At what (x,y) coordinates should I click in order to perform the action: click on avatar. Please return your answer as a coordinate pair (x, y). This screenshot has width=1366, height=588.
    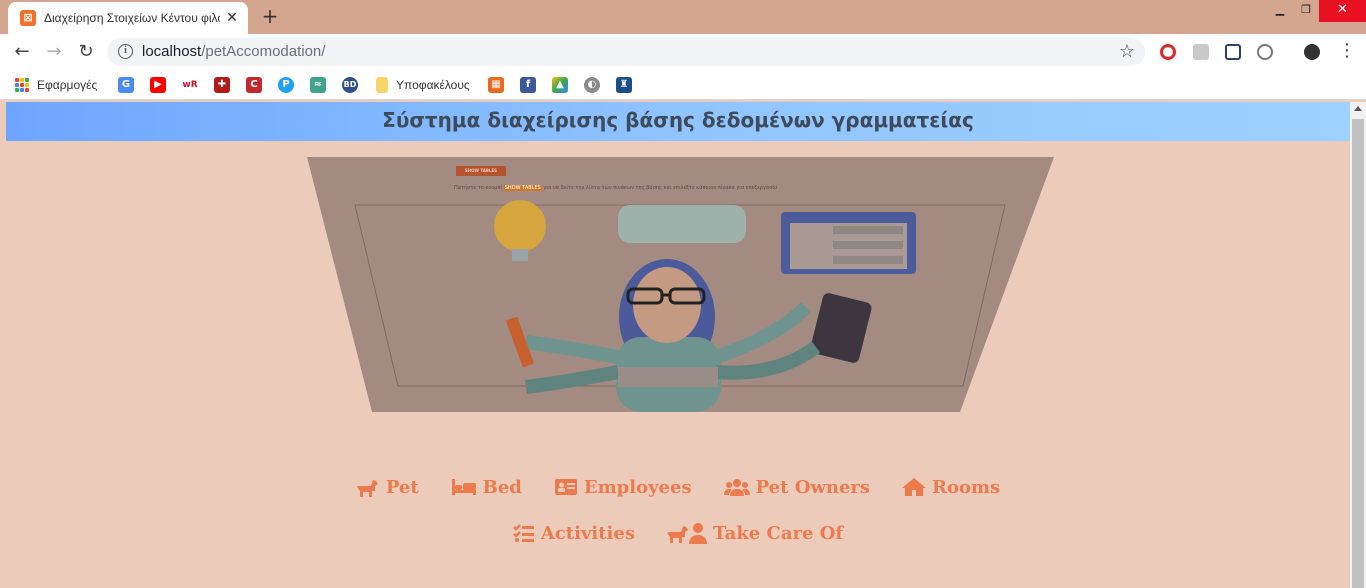
    Looking at the image, I should click on (1312, 52).